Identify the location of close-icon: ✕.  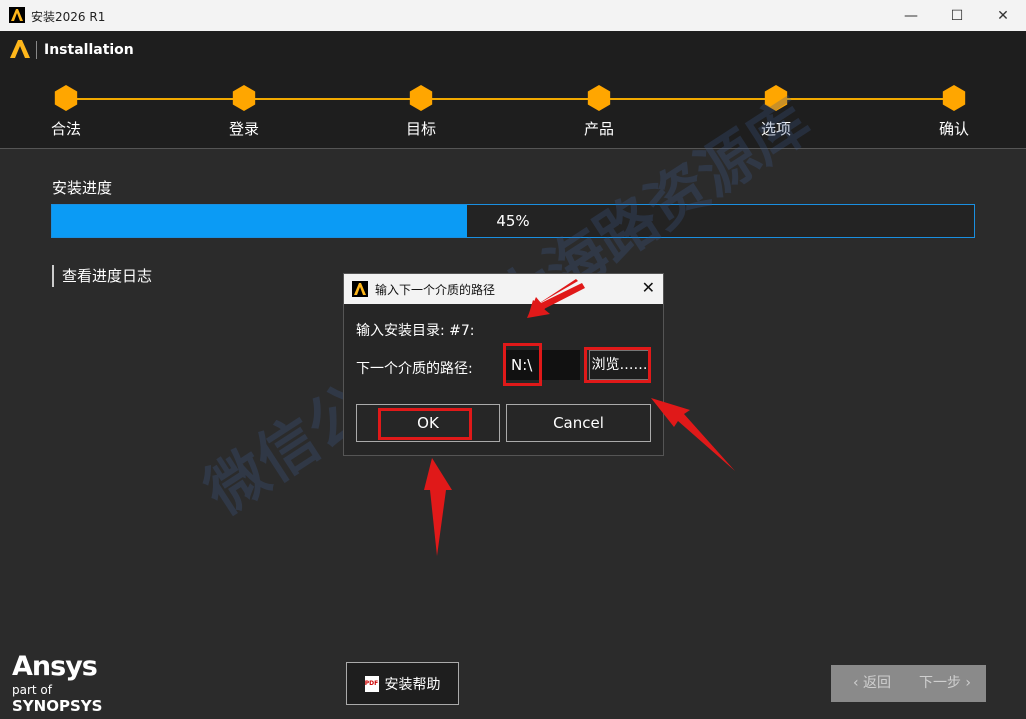
(1003, 15).